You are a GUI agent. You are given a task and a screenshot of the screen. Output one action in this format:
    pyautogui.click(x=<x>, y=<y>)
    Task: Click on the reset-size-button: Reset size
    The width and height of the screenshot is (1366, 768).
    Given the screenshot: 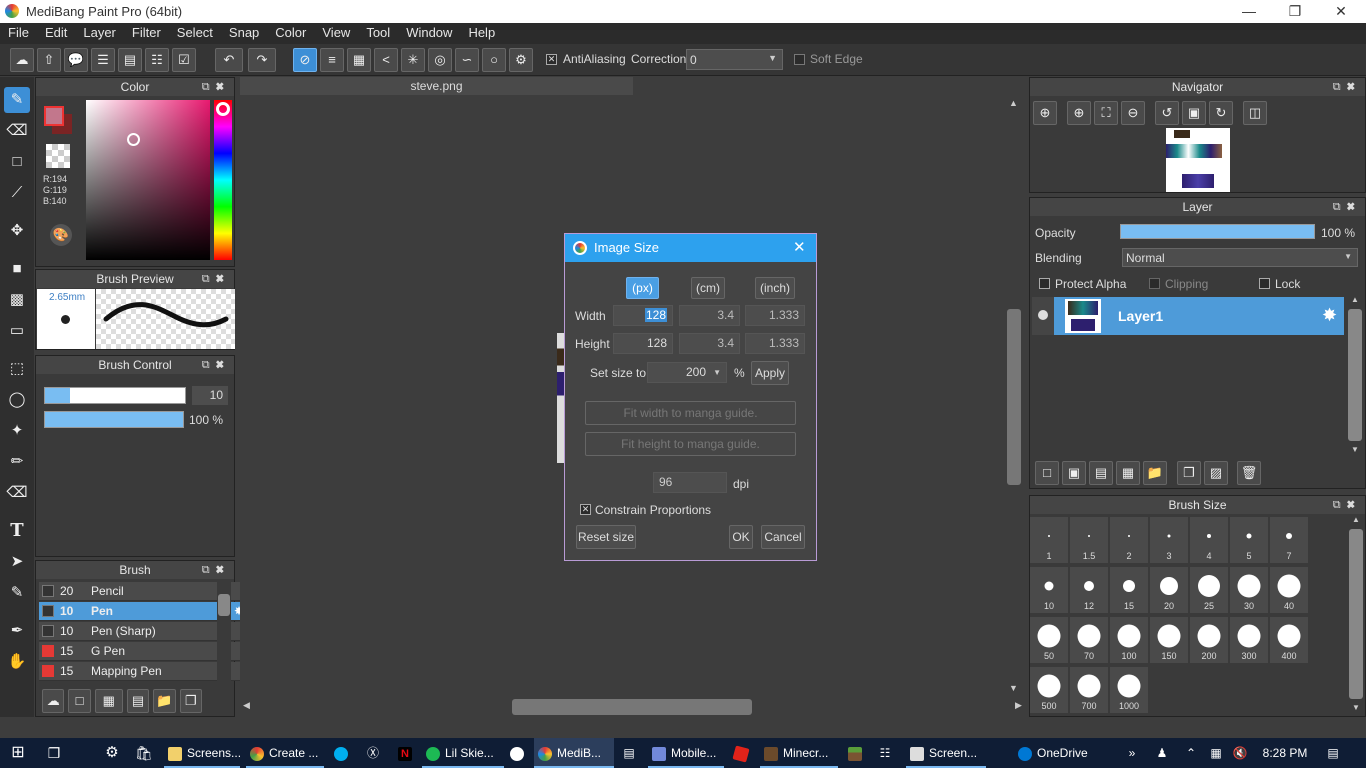 What is the action you would take?
    pyautogui.click(x=606, y=537)
    